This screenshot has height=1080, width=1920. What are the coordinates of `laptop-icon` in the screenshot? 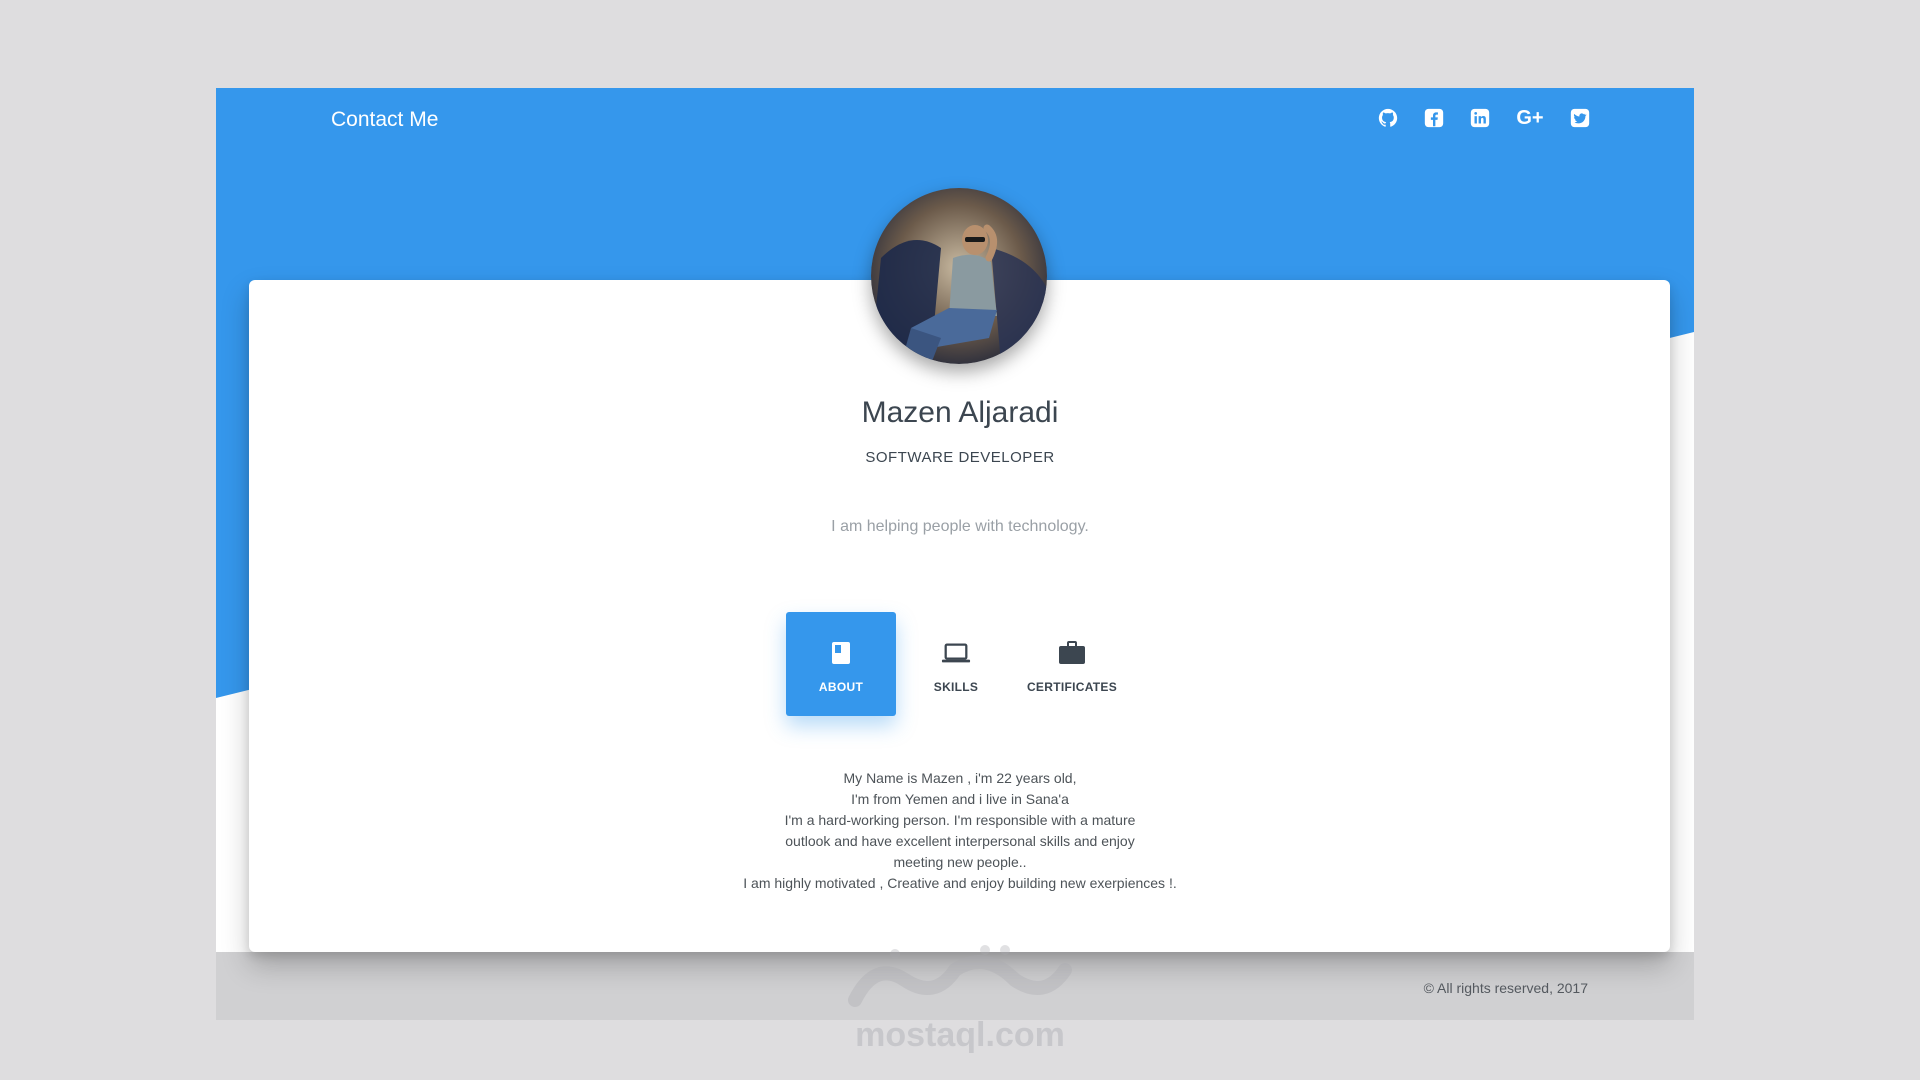 It's located at (956, 653).